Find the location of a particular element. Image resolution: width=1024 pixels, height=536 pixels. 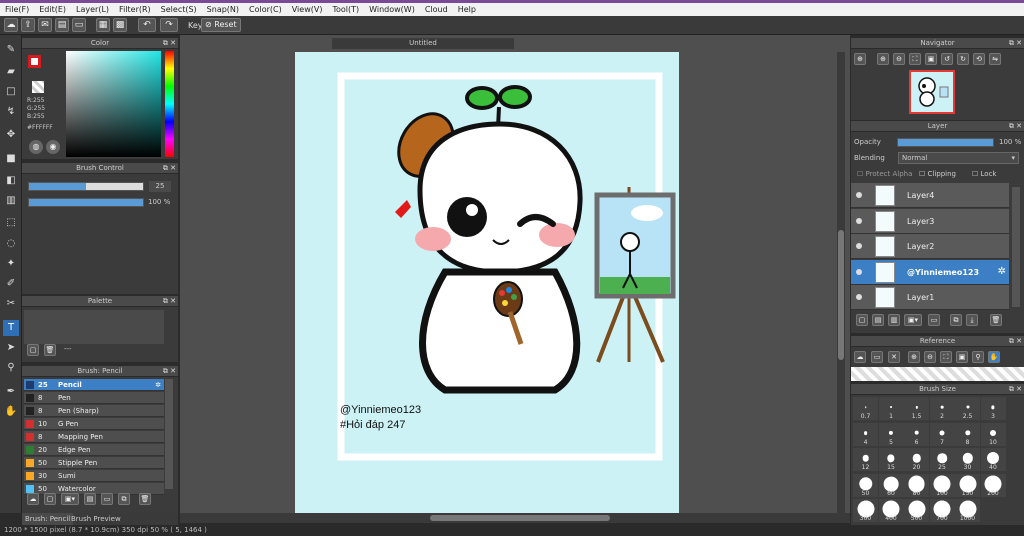

menu-help: Help is located at coordinates (467, 9).